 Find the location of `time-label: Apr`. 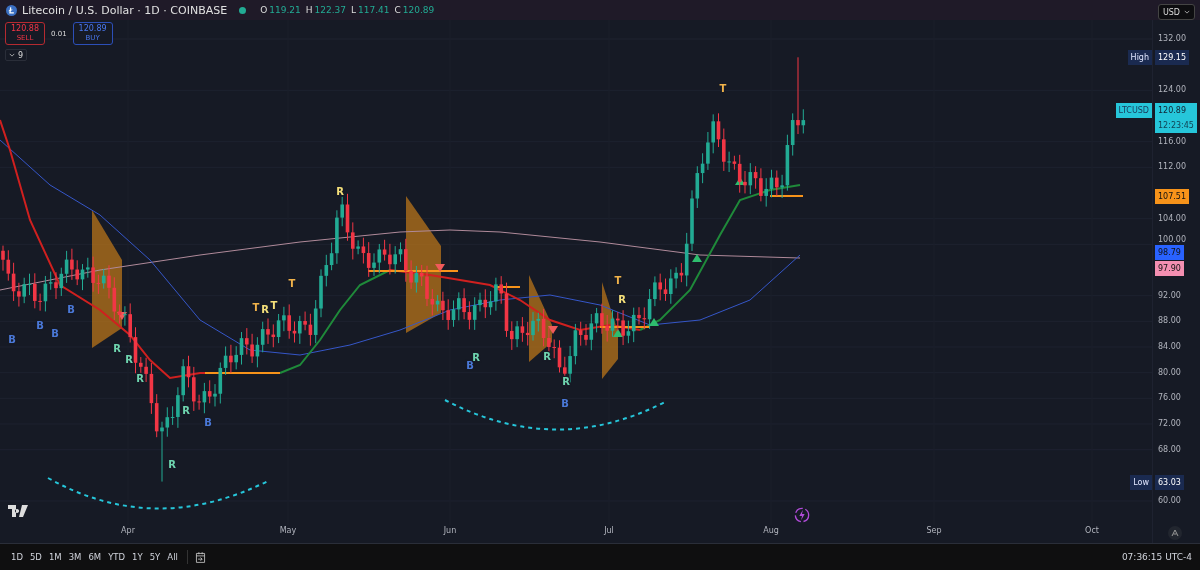

time-label: Apr is located at coordinates (128, 530).